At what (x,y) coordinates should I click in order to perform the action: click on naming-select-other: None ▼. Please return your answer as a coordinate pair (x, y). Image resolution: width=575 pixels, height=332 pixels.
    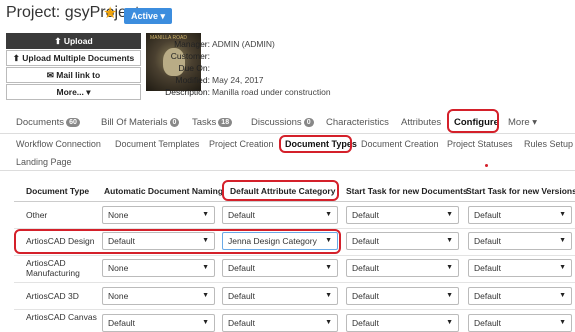
    Looking at the image, I should click on (158, 215).